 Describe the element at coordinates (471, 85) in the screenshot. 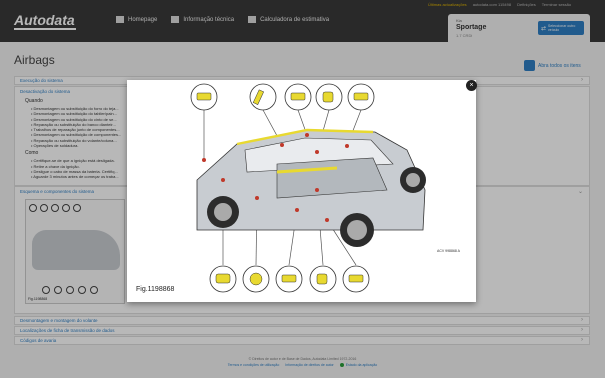

I see `close-button: ×` at that location.